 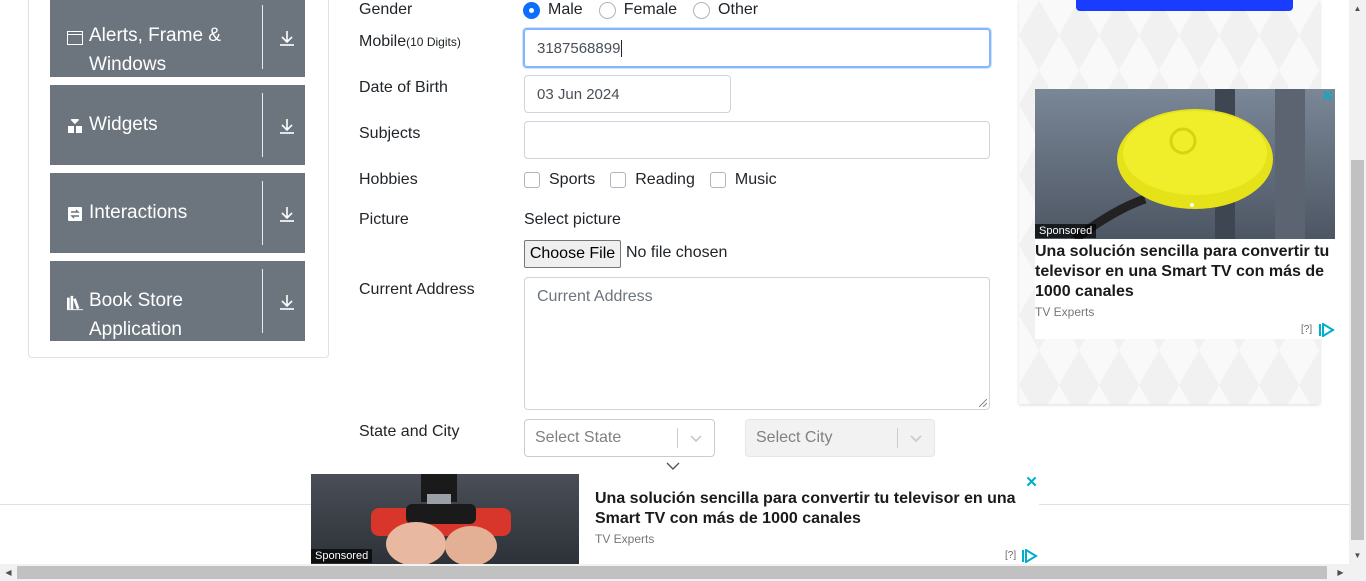 I want to click on radio-male, so click(x=531, y=10).